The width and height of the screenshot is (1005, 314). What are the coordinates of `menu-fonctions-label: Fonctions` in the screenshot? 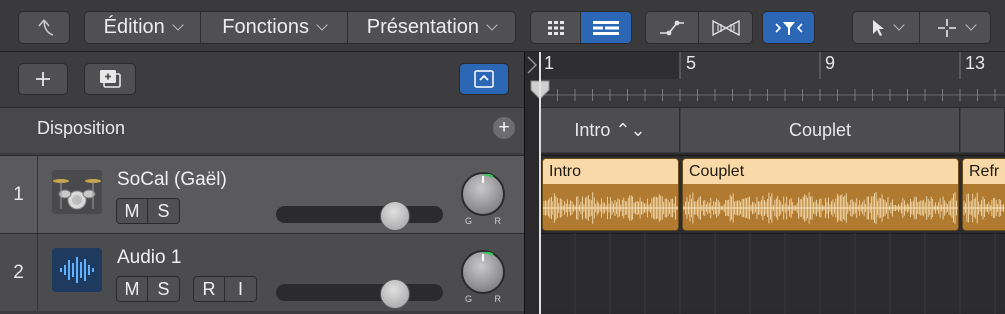 It's located at (265, 27).